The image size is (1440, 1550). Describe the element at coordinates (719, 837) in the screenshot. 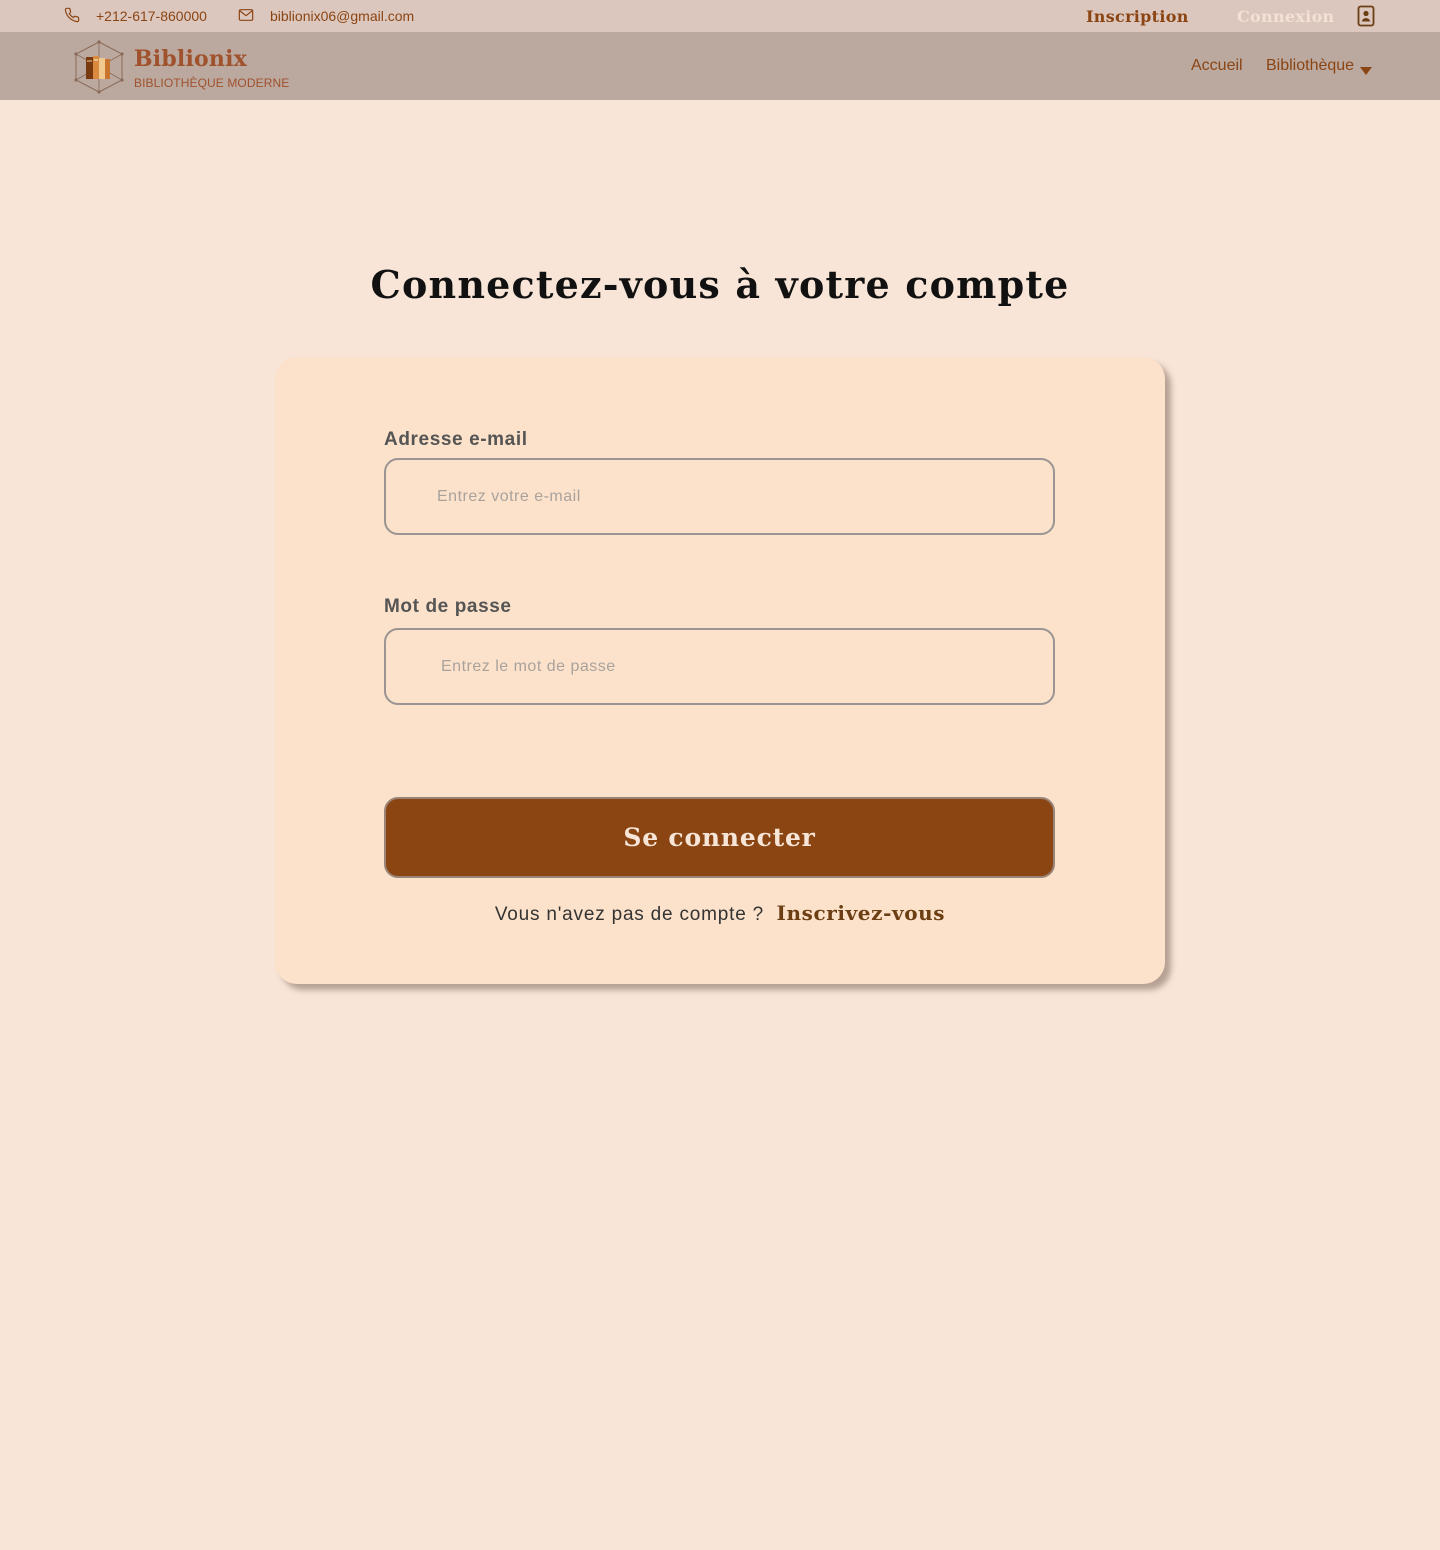

I see `login-button: Se connecter` at that location.